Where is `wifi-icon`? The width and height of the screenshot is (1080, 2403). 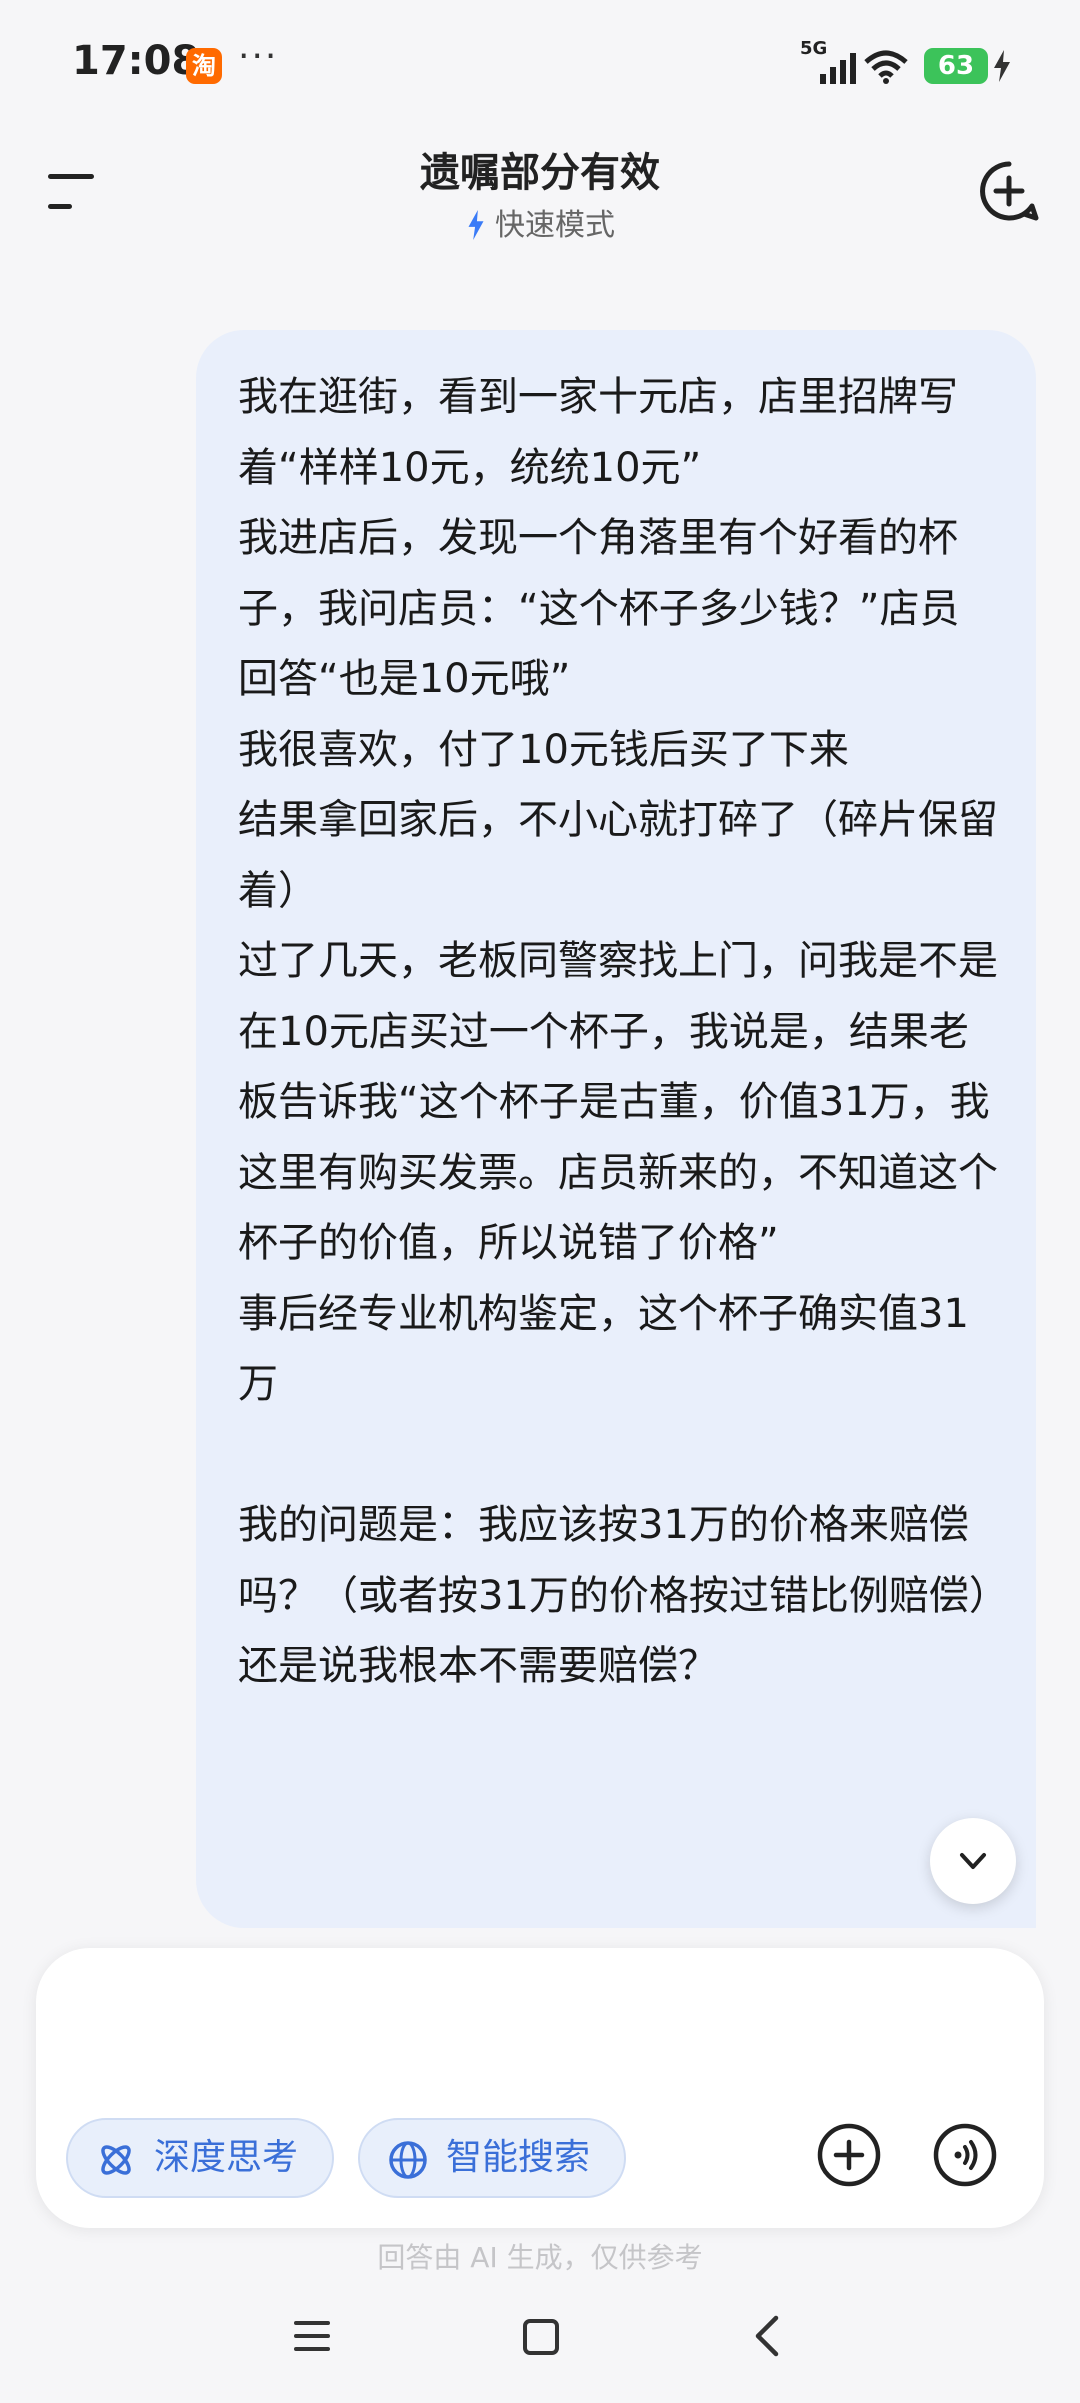 wifi-icon is located at coordinates (886, 67).